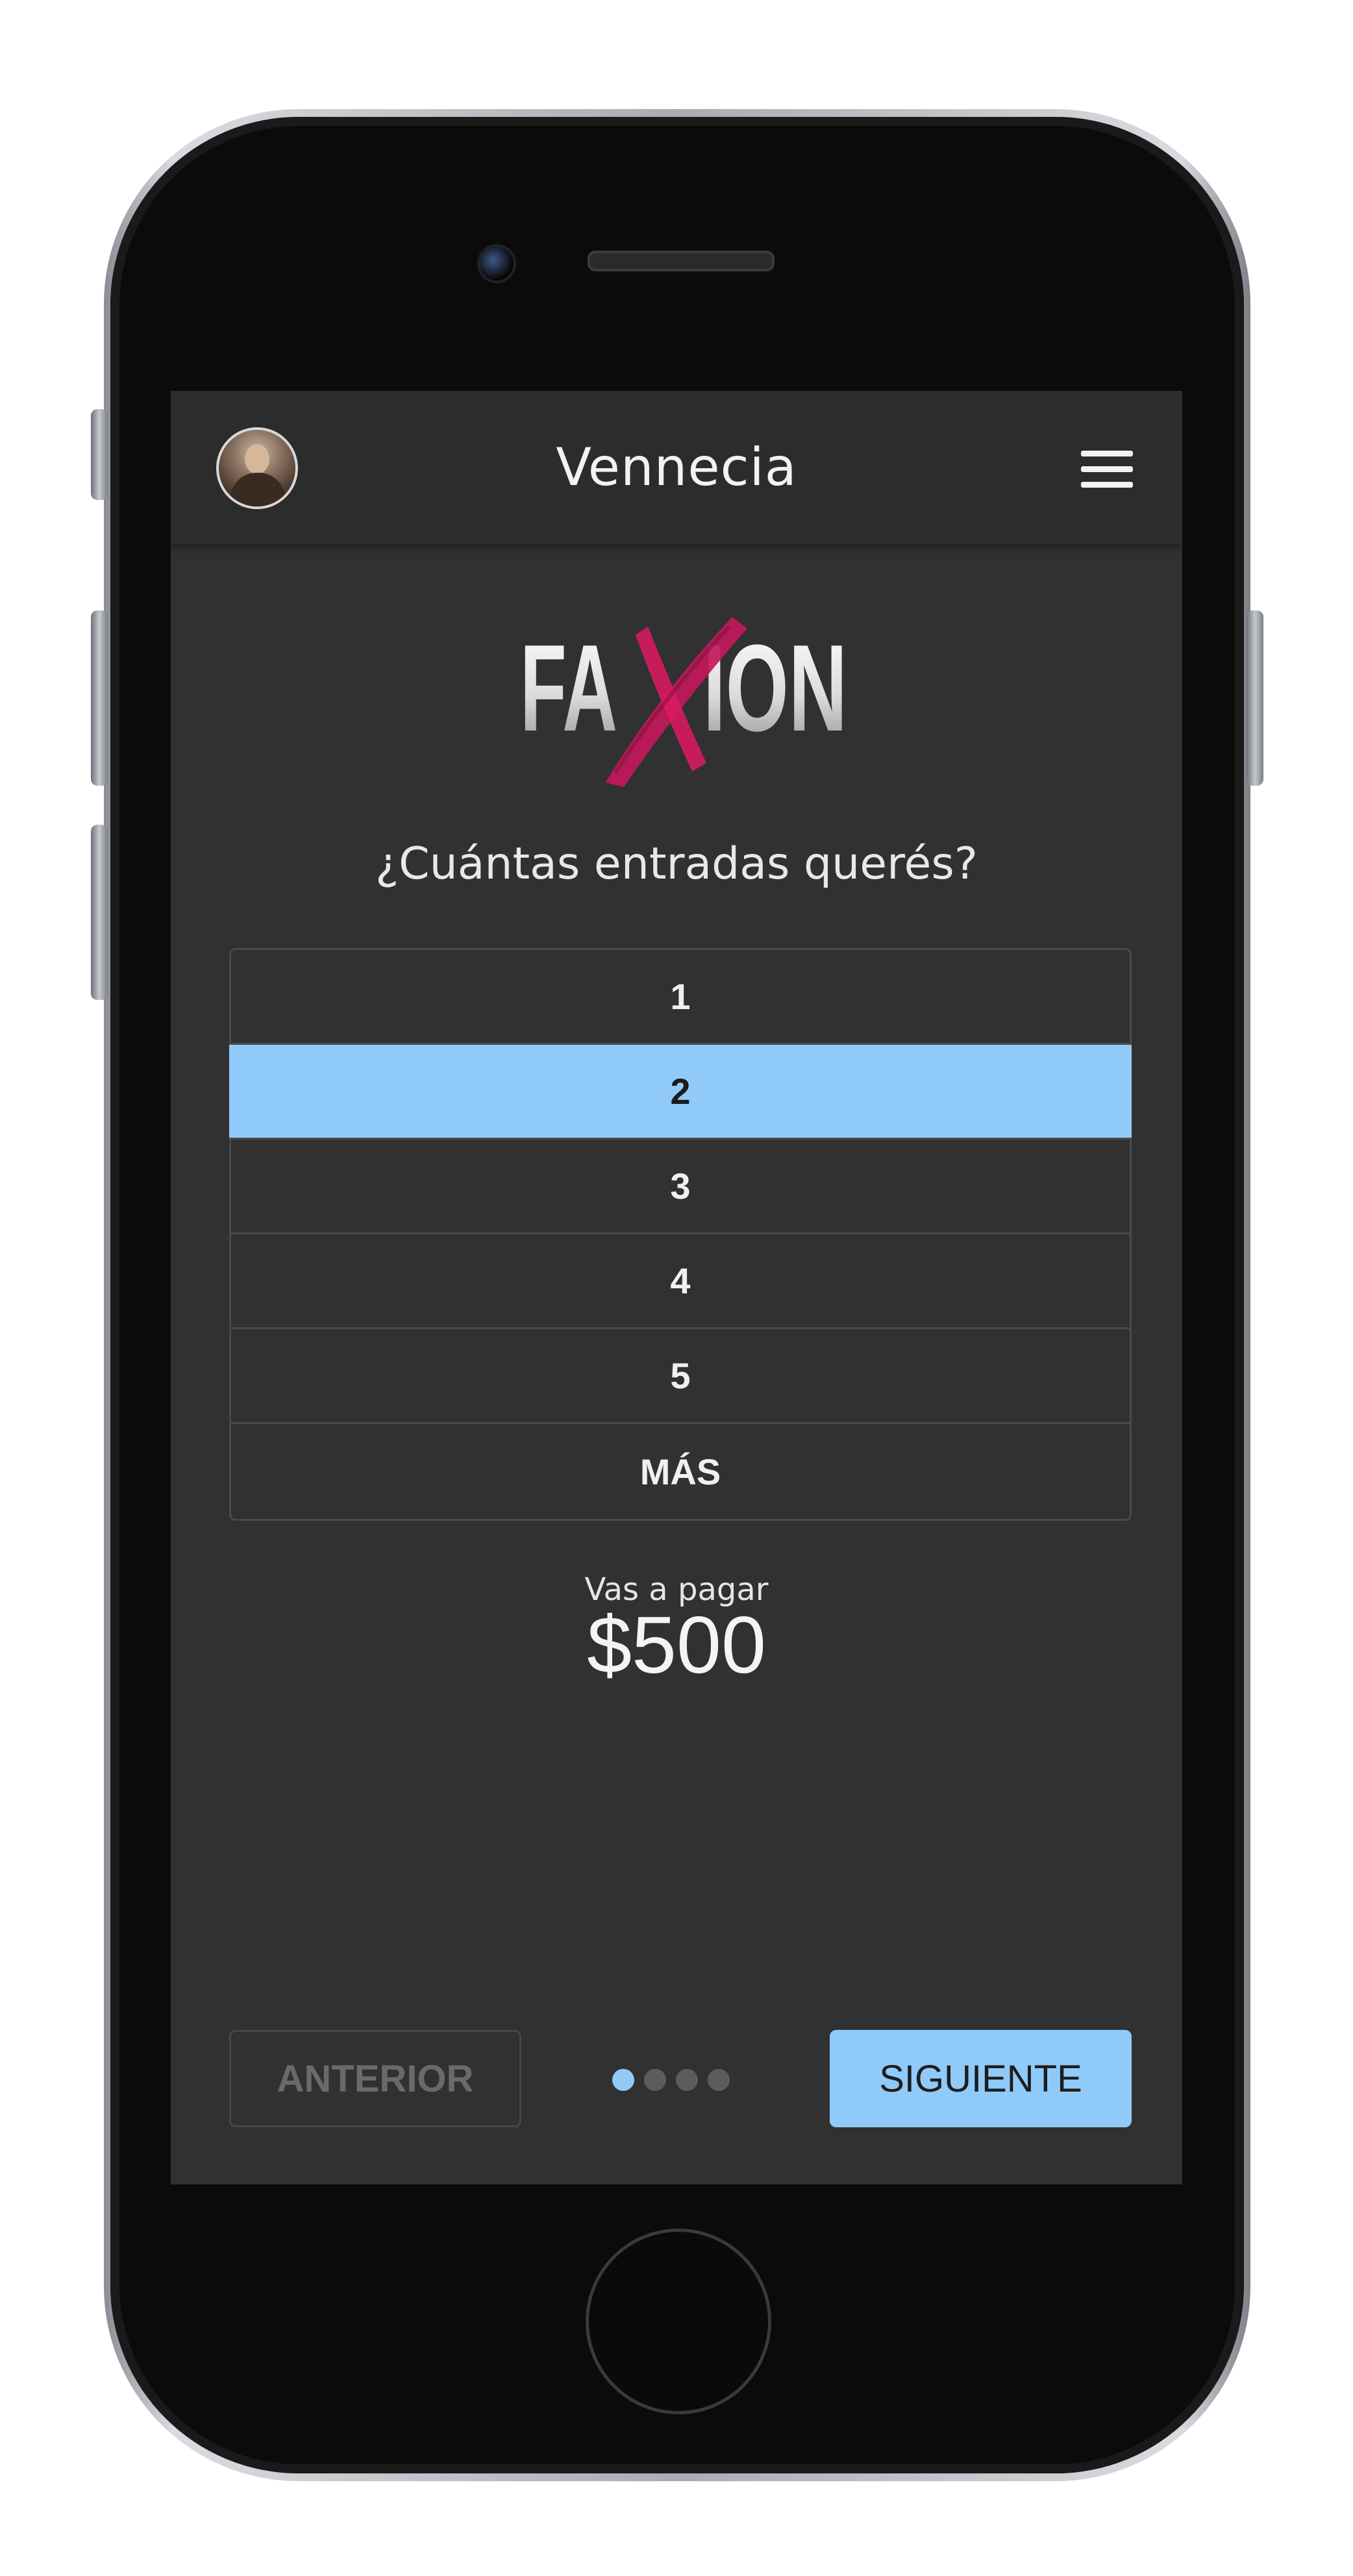 The height and width of the screenshot is (2576, 1353). Describe the element at coordinates (678, 2321) in the screenshot. I see `home-button` at that location.